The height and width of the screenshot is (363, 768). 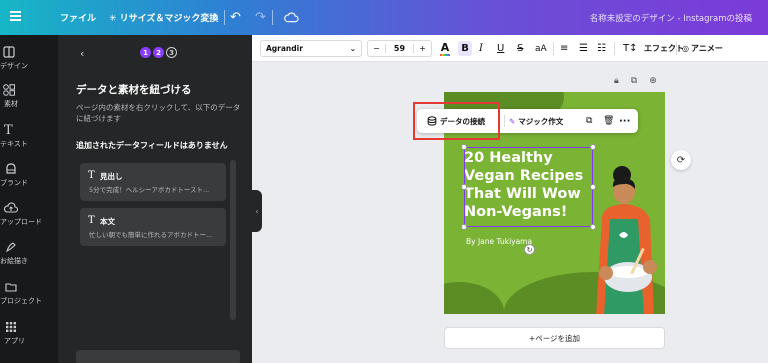 I want to click on panel-bottom-button, so click(x=158, y=356).